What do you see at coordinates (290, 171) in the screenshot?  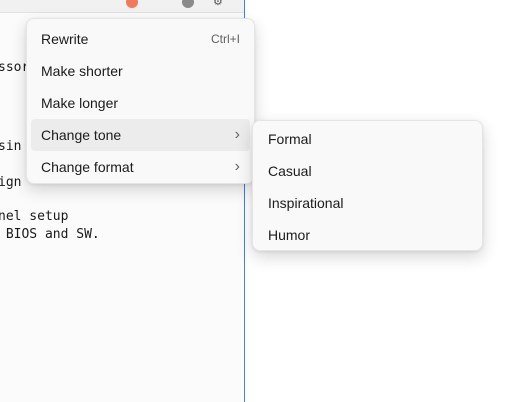 I see `submenu-item-label: Casual` at bounding box center [290, 171].